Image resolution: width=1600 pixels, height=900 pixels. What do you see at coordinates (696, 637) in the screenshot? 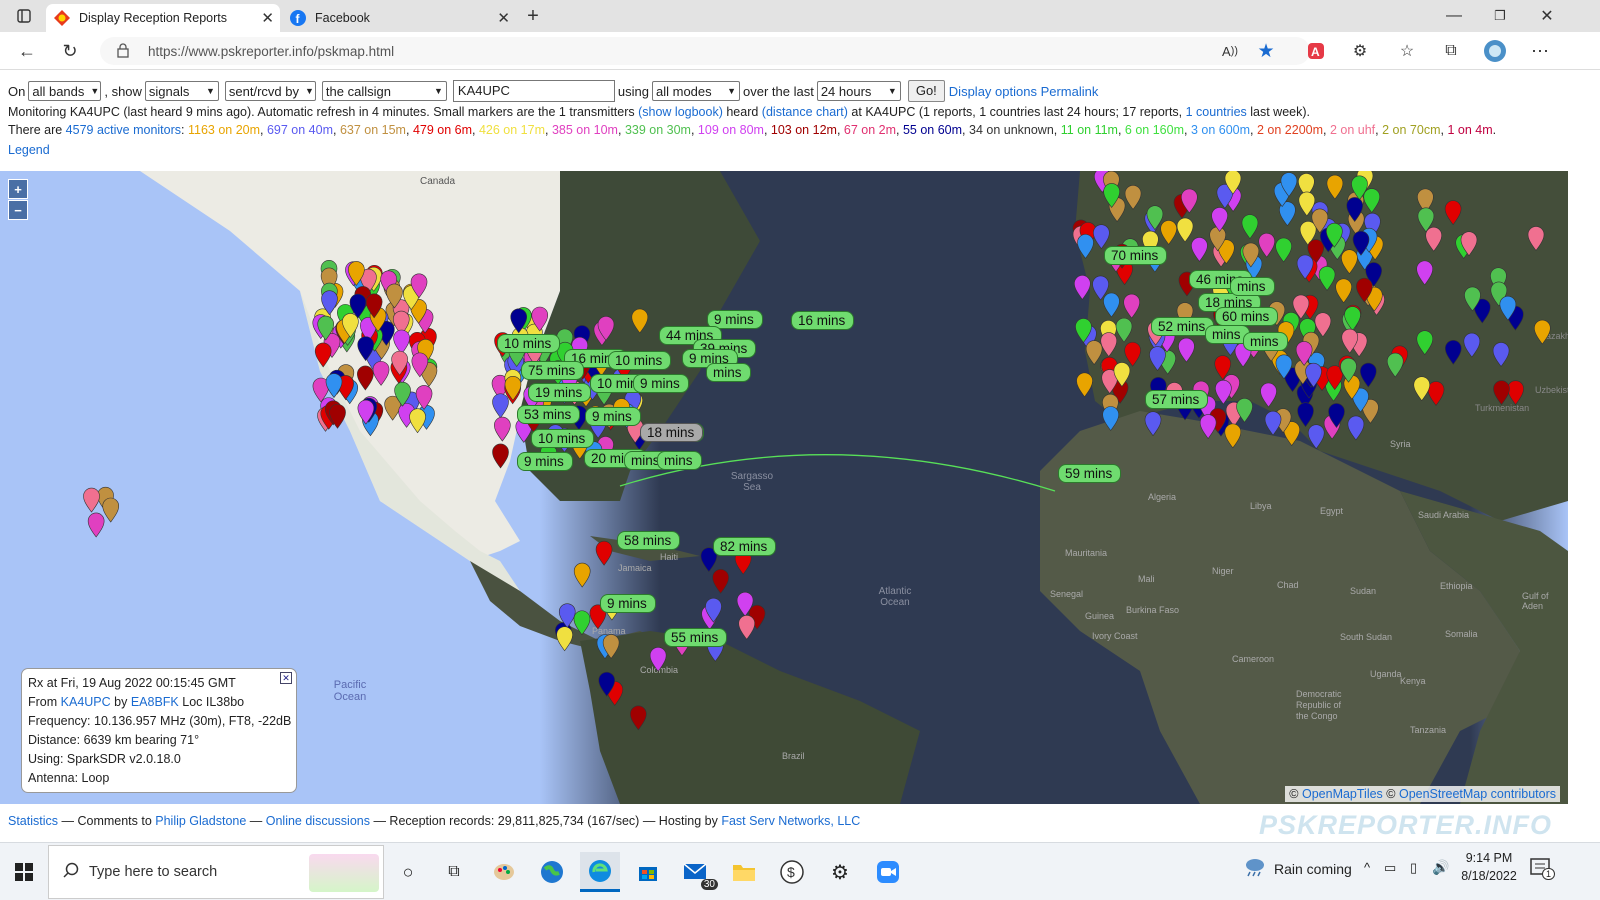
I see `time-marker: 55 mins` at bounding box center [696, 637].